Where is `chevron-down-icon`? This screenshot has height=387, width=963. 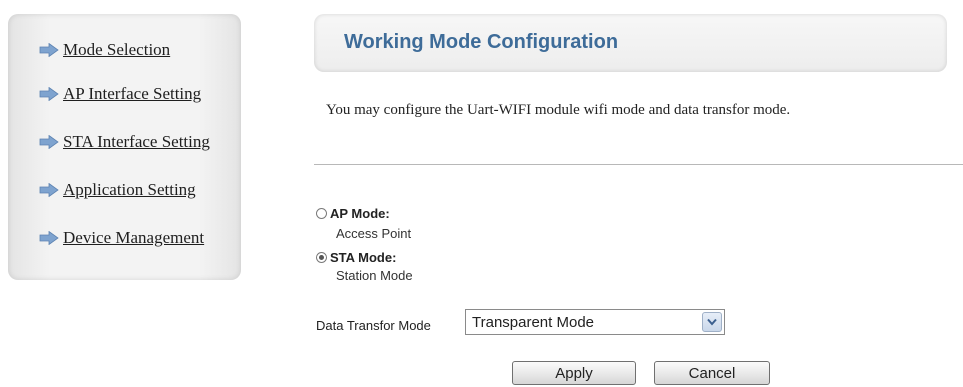
chevron-down-icon is located at coordinates (712, 322).